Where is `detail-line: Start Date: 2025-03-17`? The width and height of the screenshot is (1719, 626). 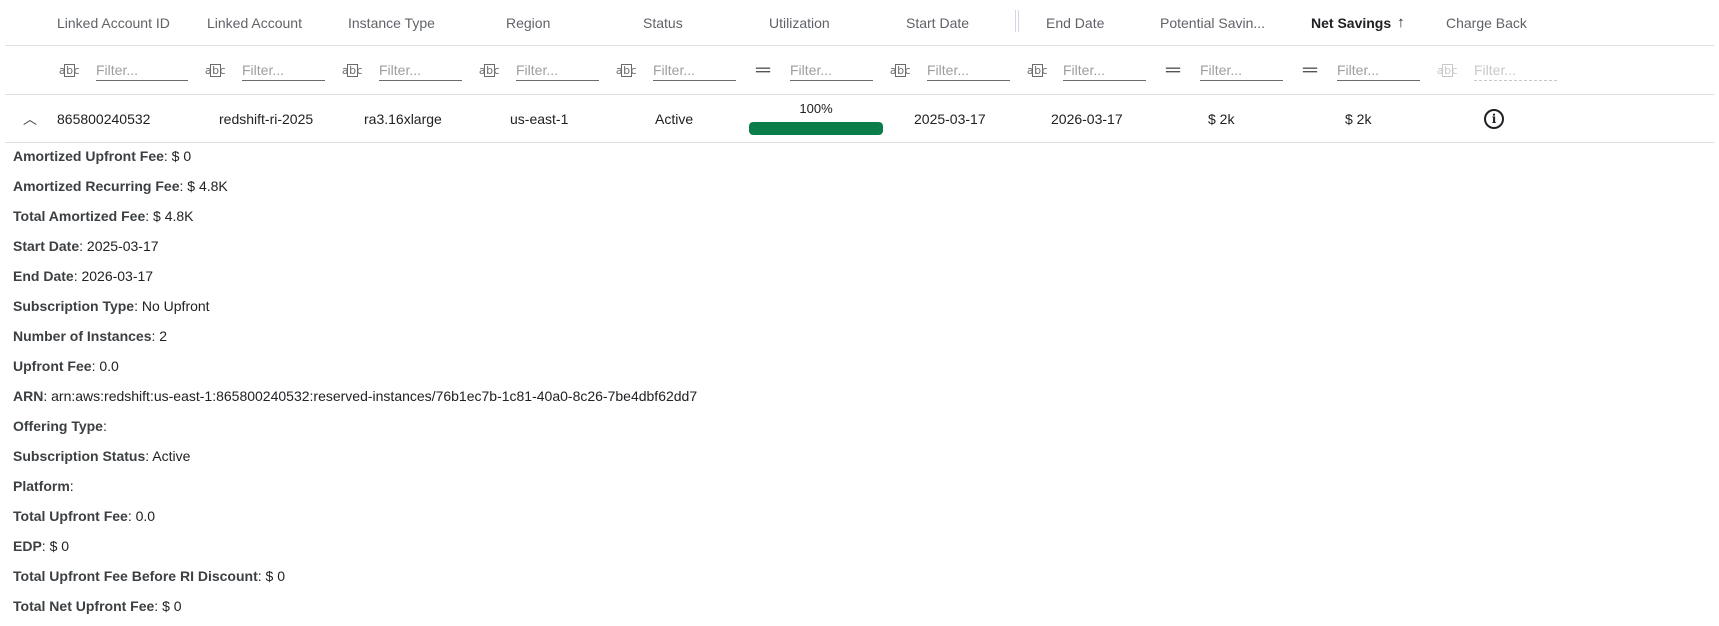
detail-line: Start Date: 2025-03-17 is located at coordinates (355, 246).